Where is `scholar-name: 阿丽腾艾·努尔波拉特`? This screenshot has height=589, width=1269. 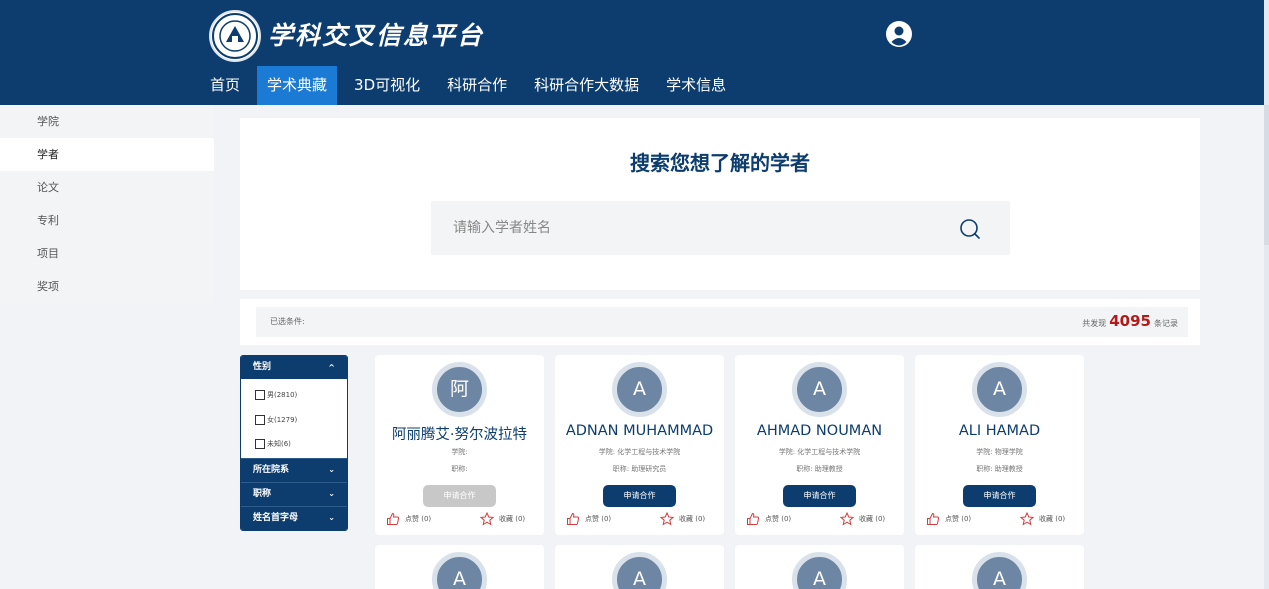
scholar-name: 阿丽腾艾·努尔波拉特 is located at coordinates (459, 433).